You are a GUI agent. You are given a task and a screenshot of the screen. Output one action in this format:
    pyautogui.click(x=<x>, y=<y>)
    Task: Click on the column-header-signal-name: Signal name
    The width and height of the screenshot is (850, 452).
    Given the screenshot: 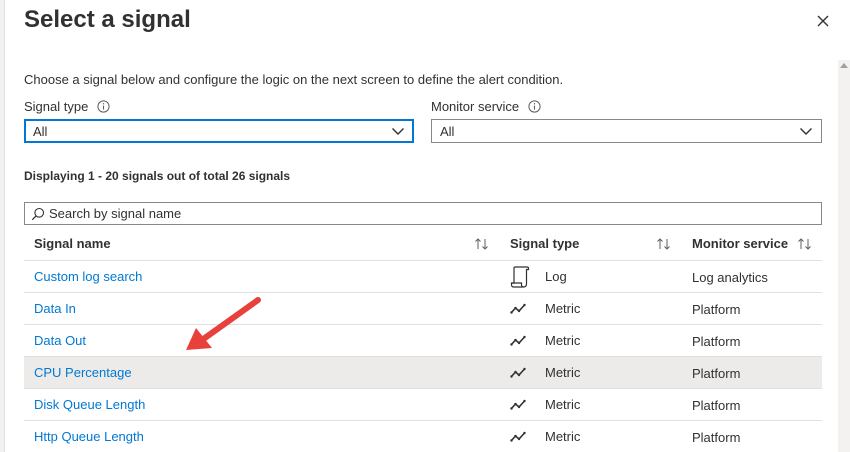 What is the action you would take?
    pyautogui.click(x=72, y=243)
    